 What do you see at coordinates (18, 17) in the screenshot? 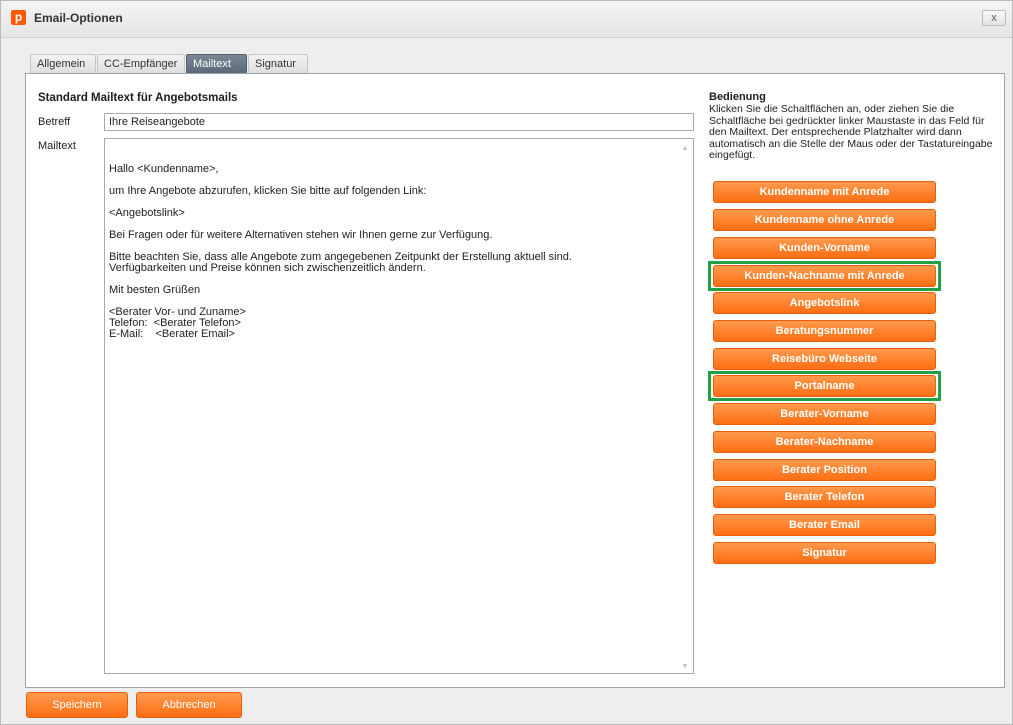
I see `app-logo-icon: p` at bounding box center [18, 17].